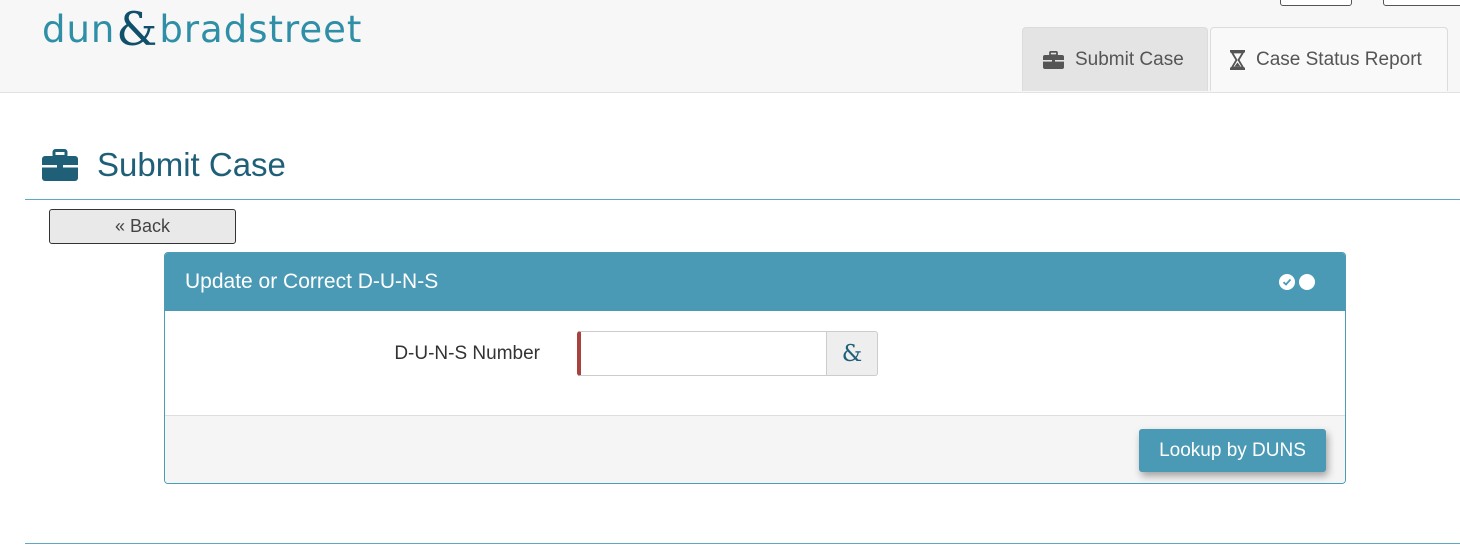 The width and height of the screenshot is (1460, 545). I want to click on tab-submit-case: Submit Case, so click(1115, 59).